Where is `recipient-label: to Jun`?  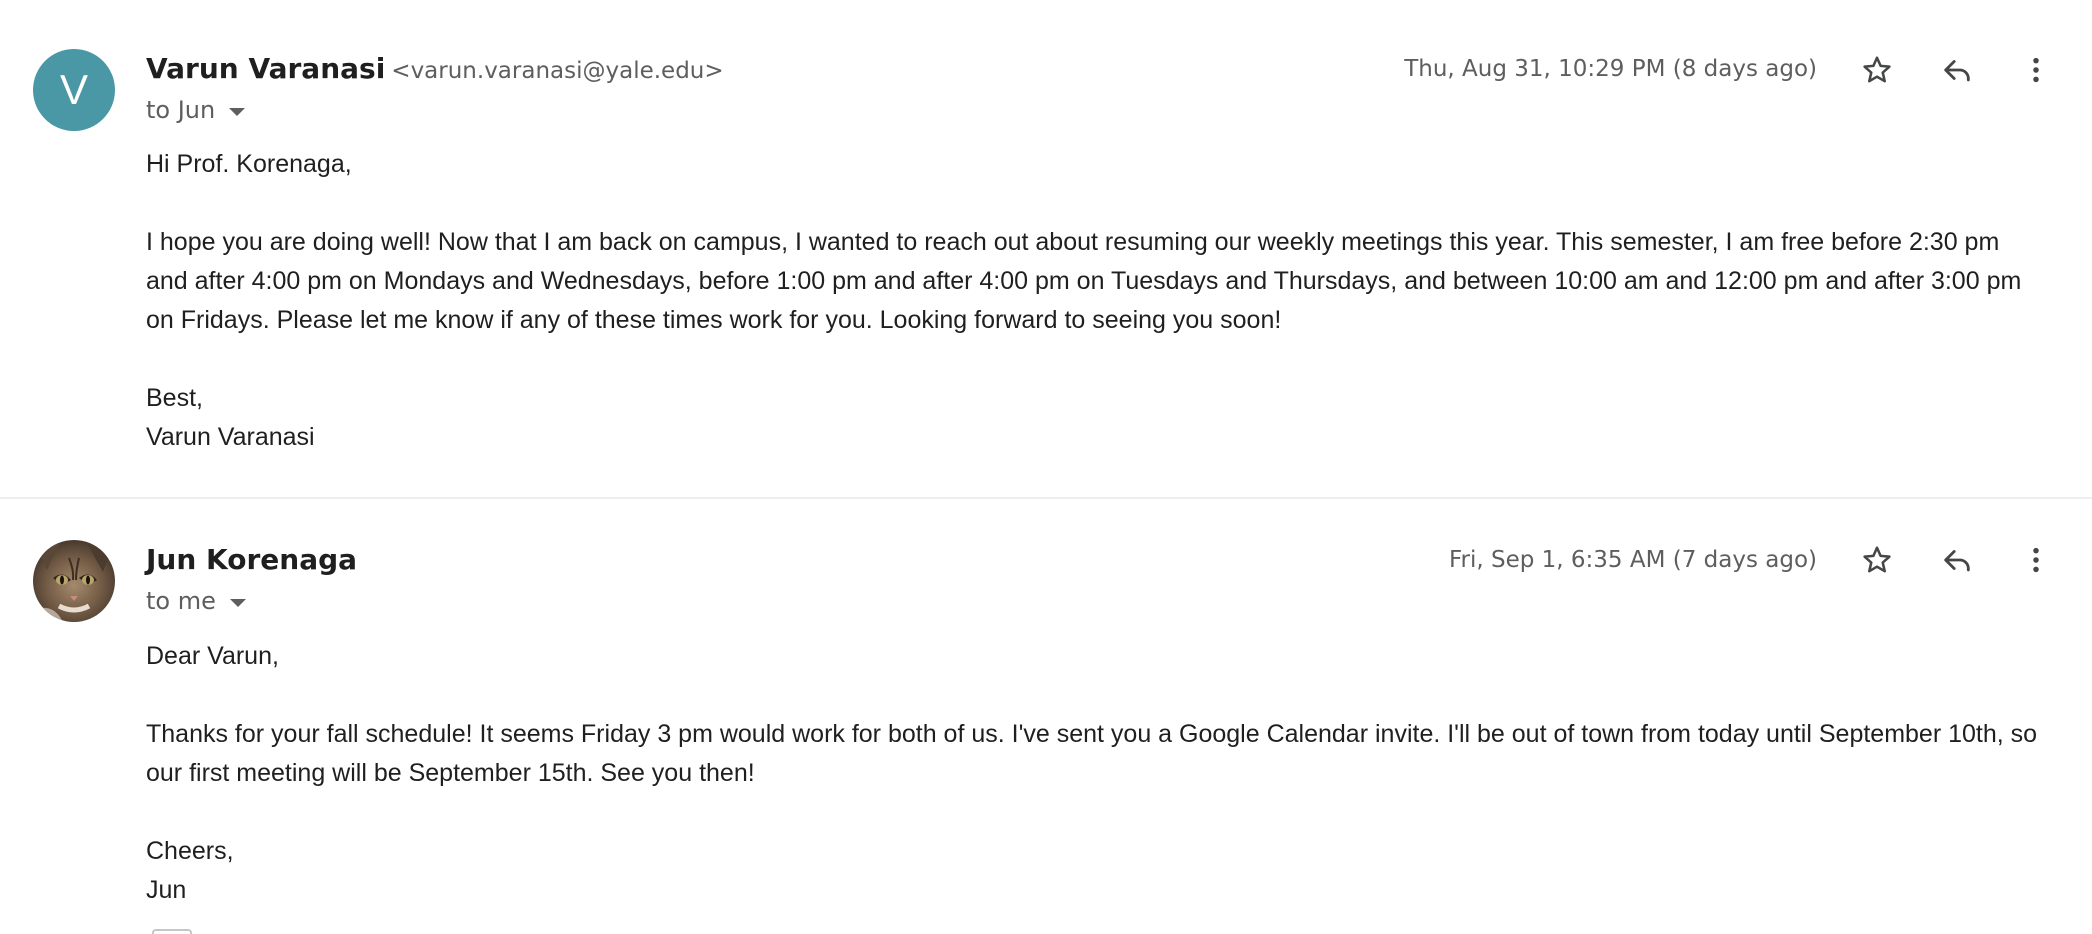 recipient-label: to Jun is located at coordinates (181, 110).